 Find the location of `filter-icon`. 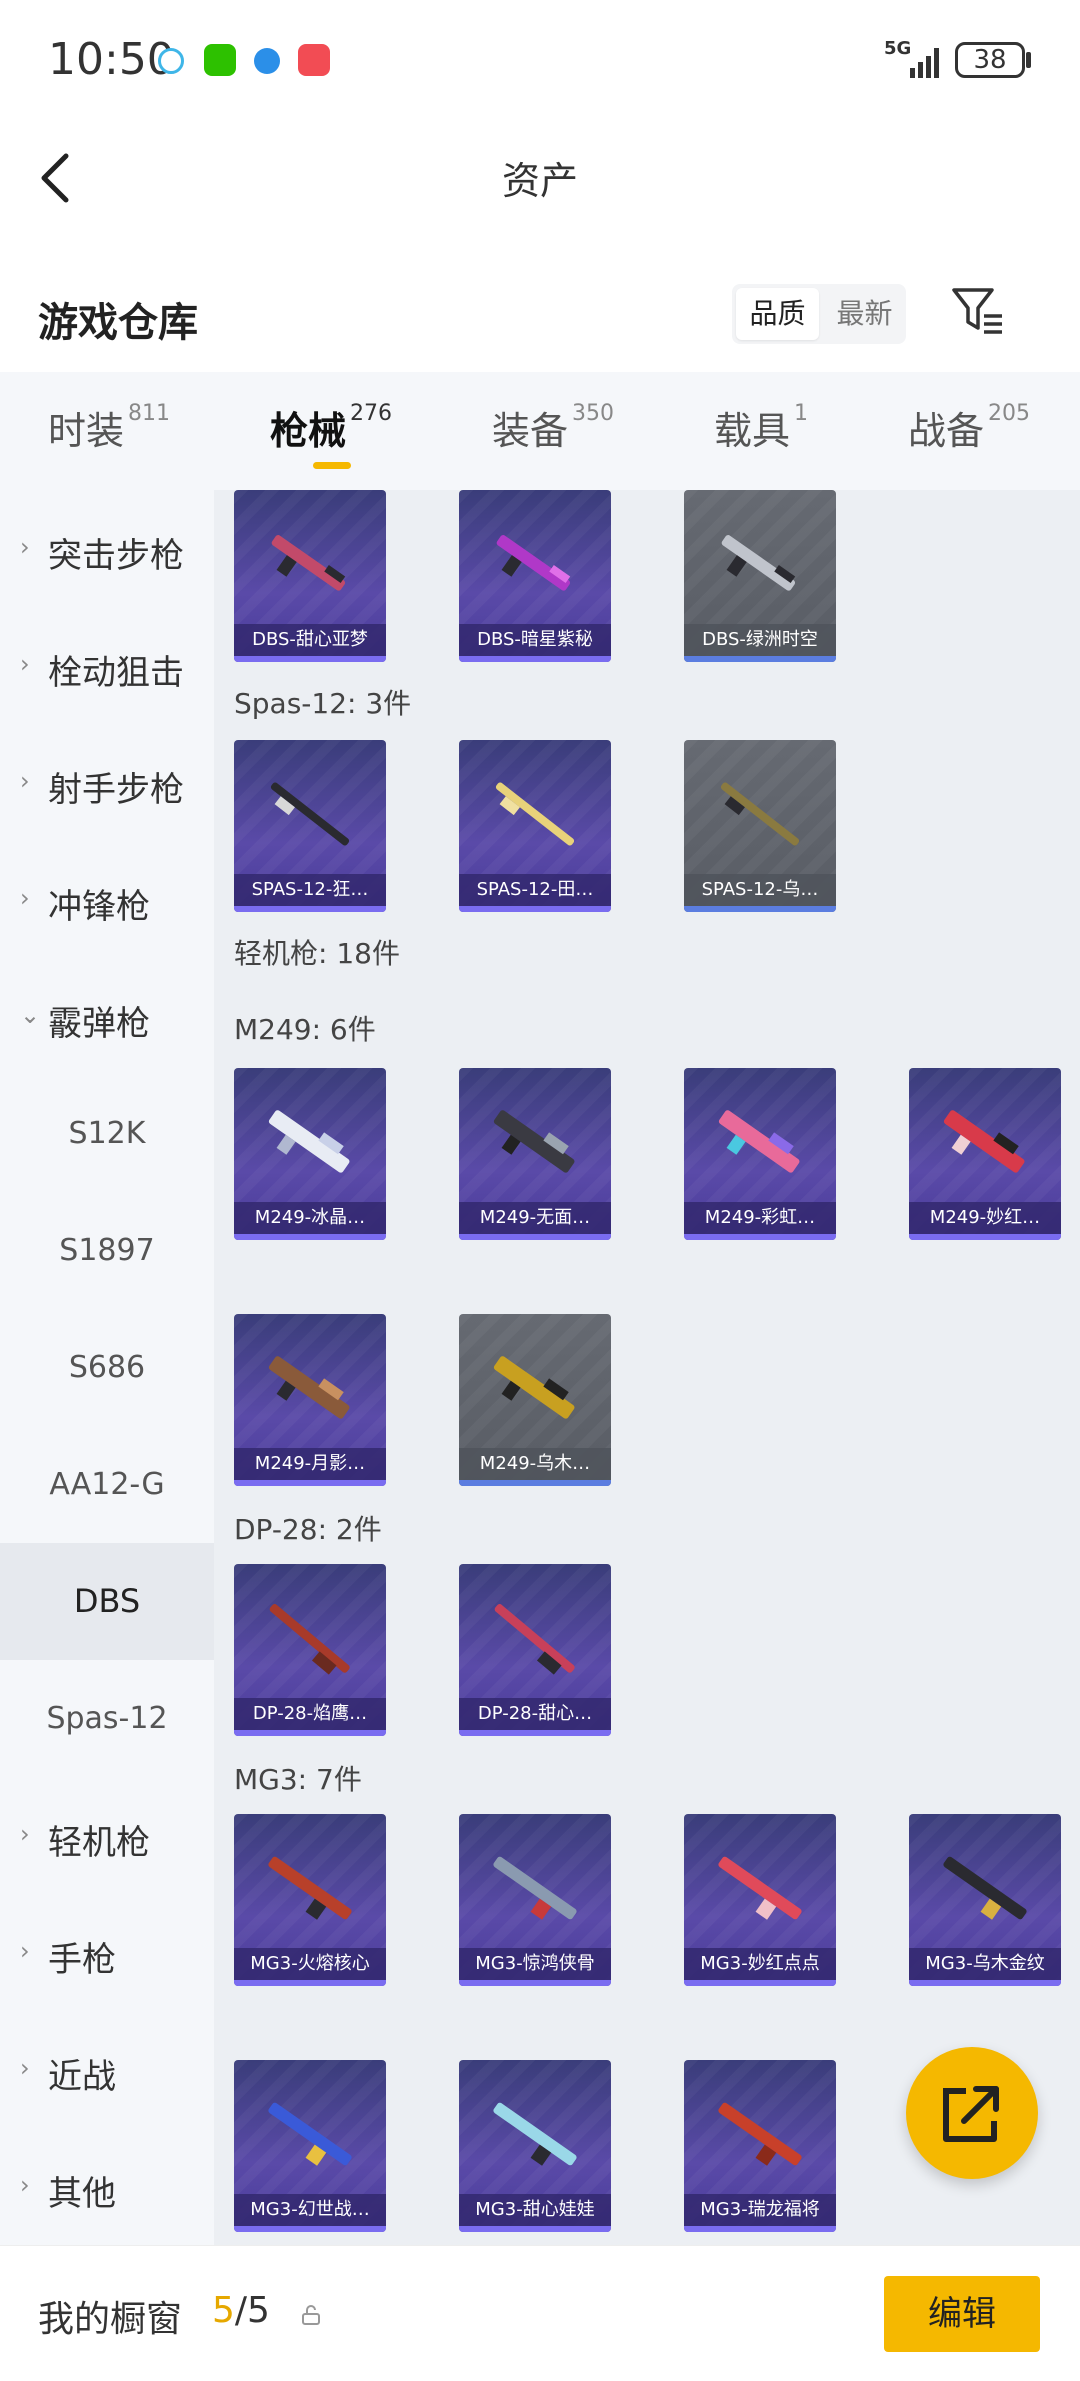

filter-icon is located at coordinates (977, 311).